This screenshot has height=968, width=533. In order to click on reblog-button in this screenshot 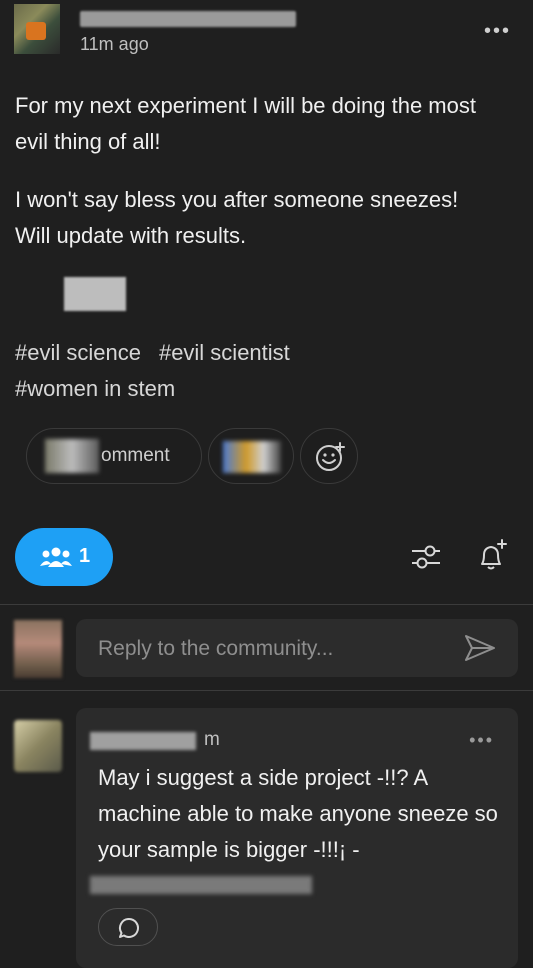, I will do `click(251, 456)`.